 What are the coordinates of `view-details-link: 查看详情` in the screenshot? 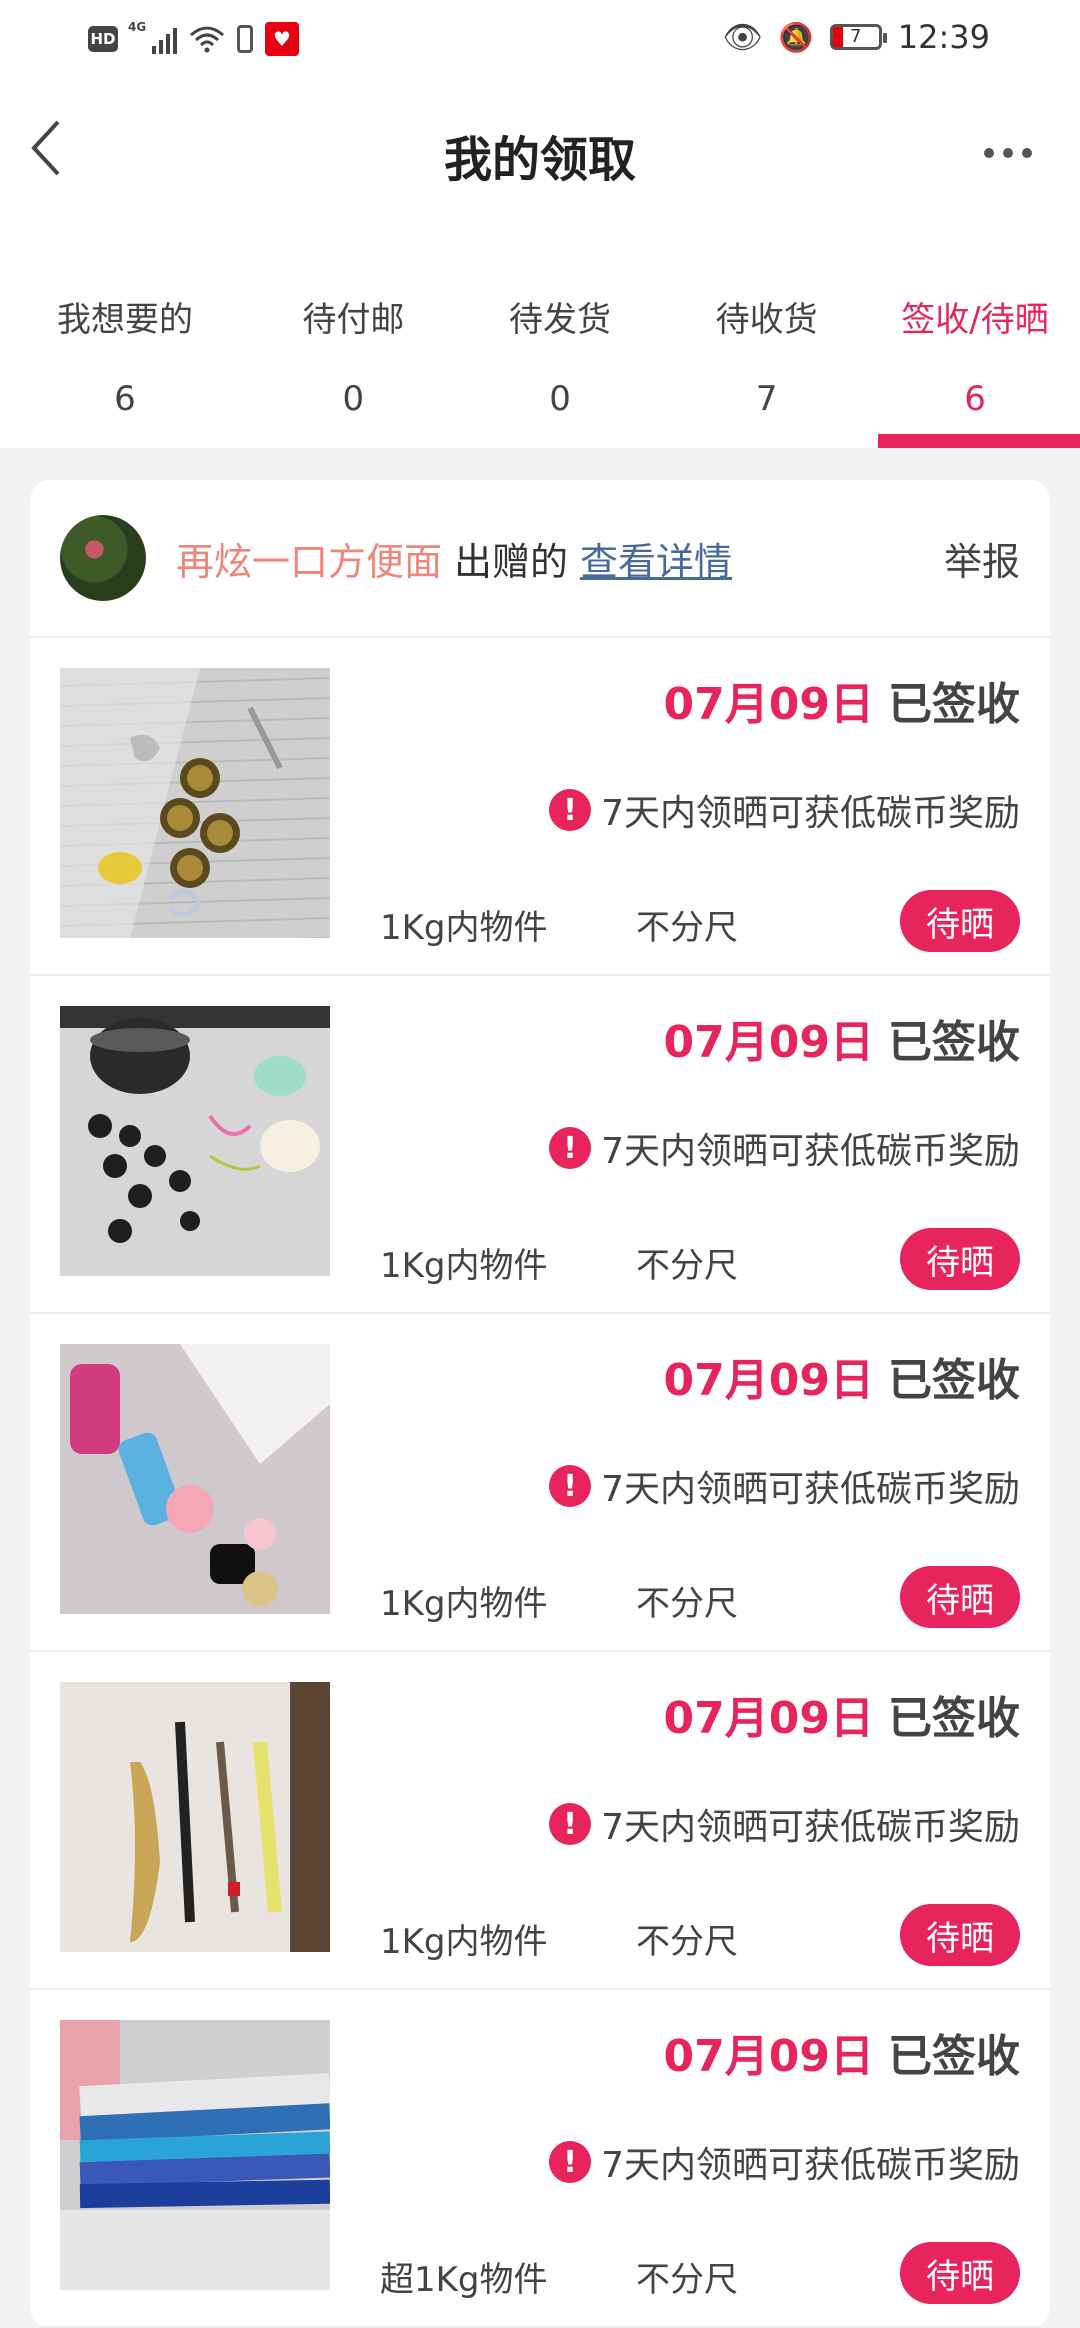 It's located at (656, 558).